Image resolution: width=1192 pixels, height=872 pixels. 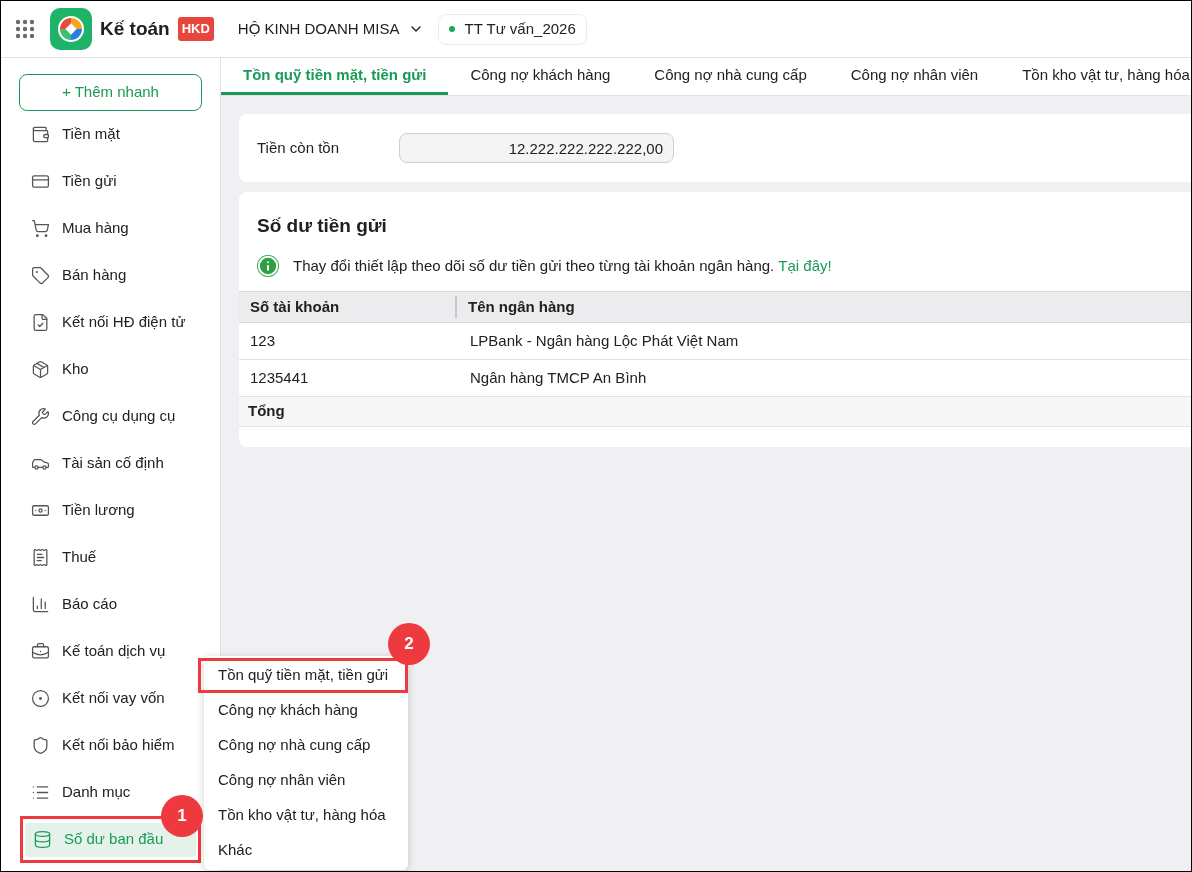 What do you see at coordinates (110, 557) in the screenshot?
I see `sidebar-item: Thuế` at bounding box center [110, 557].